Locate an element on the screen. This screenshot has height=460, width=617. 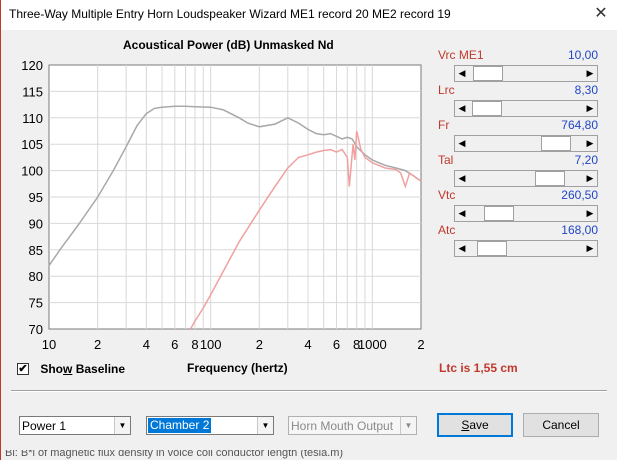
chamber-select-value: Chamber 2 is located at coordinates (180, 425).